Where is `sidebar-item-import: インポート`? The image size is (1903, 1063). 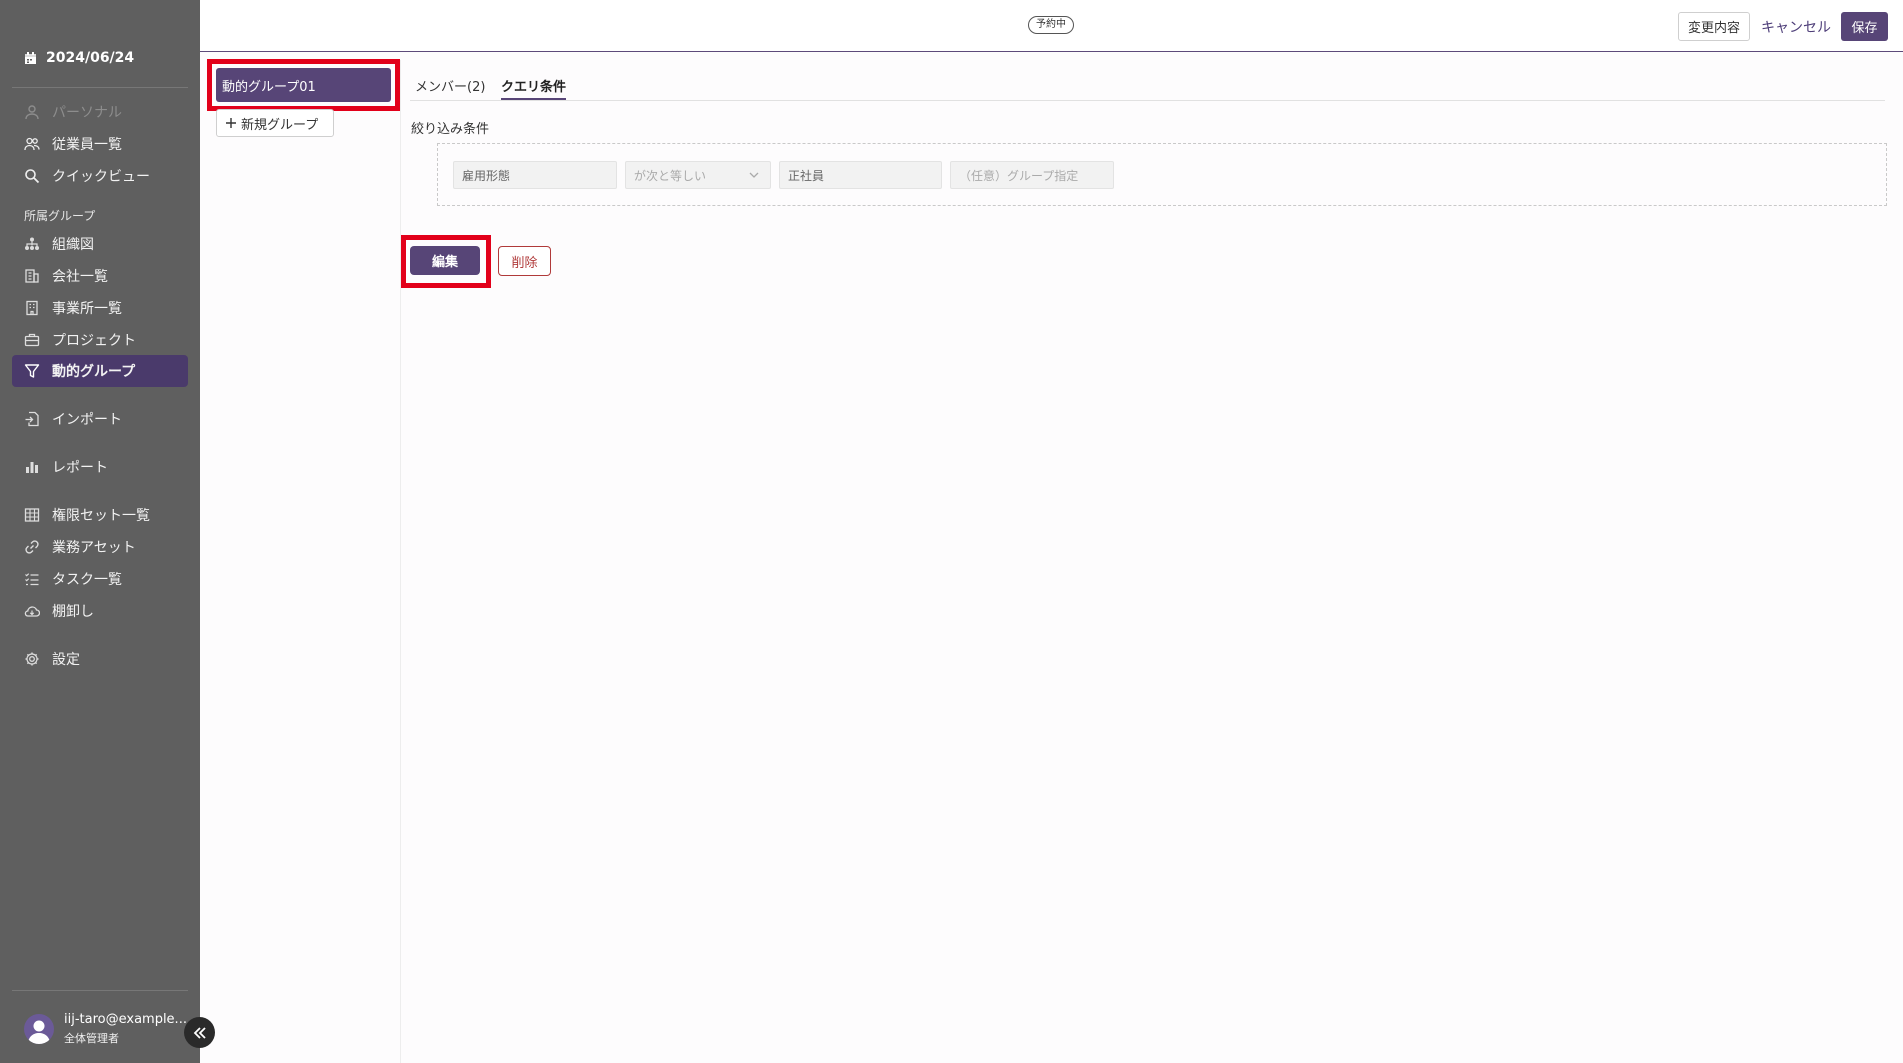 sidebar-item-import: インポート is located at coordinates (100, 419).